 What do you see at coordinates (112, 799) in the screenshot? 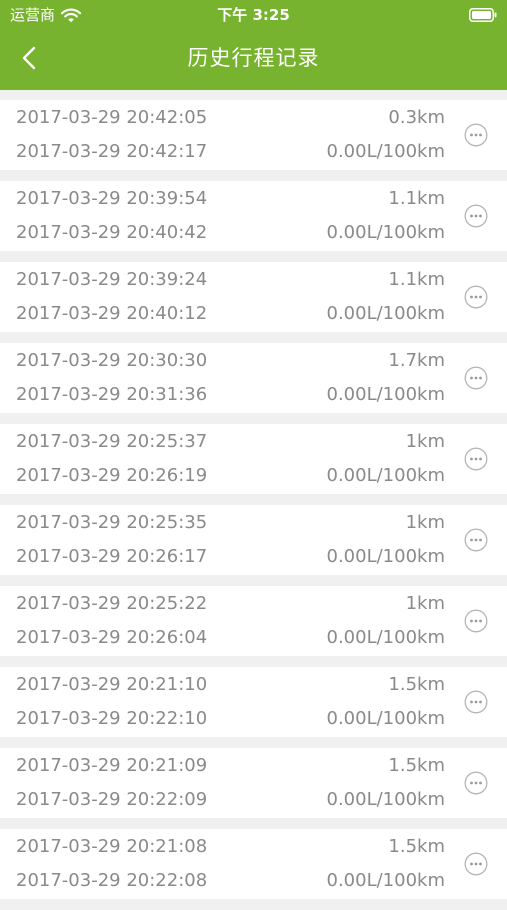
I see `trip-end-time: 2017-03-29 20:22:09` at bounding box center [112, 799].